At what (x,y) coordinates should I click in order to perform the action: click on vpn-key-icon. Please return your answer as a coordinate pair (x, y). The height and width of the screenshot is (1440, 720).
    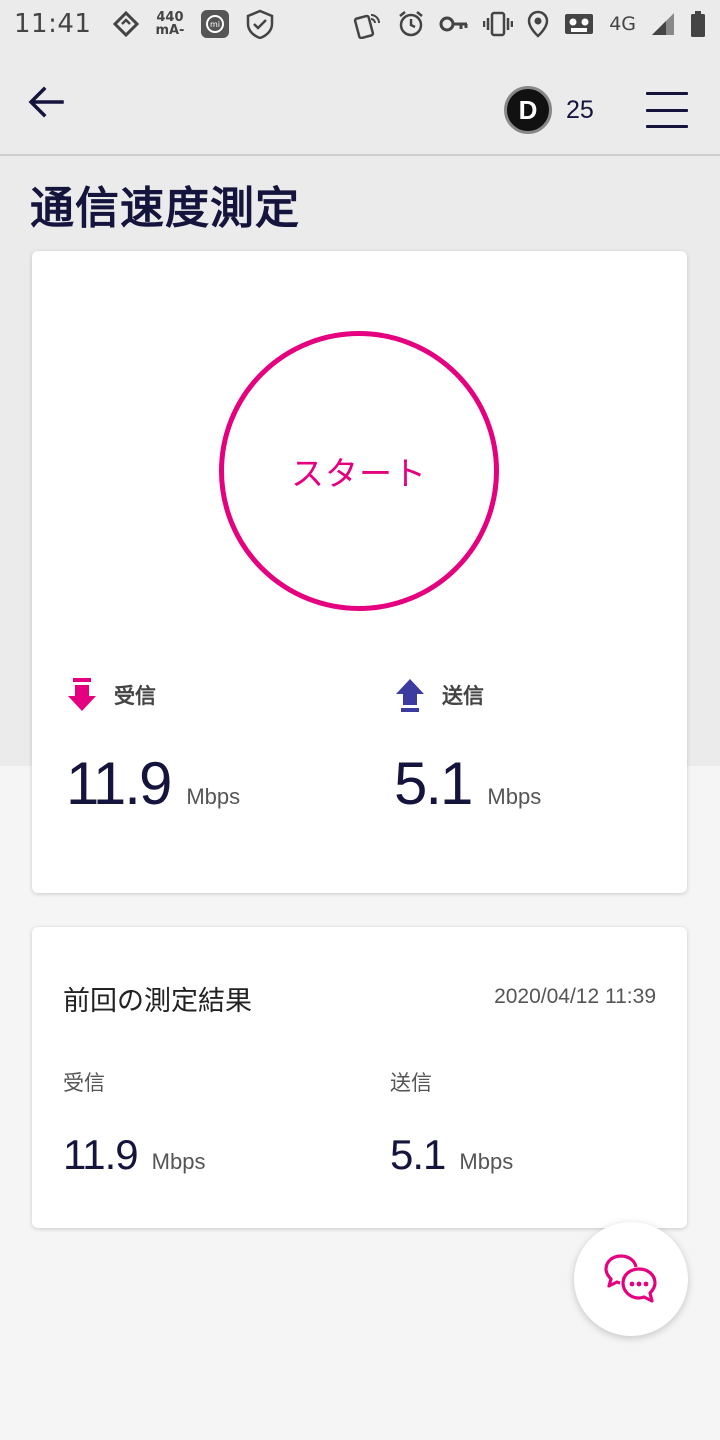
    Looking at the image, I should click on (454, 24).